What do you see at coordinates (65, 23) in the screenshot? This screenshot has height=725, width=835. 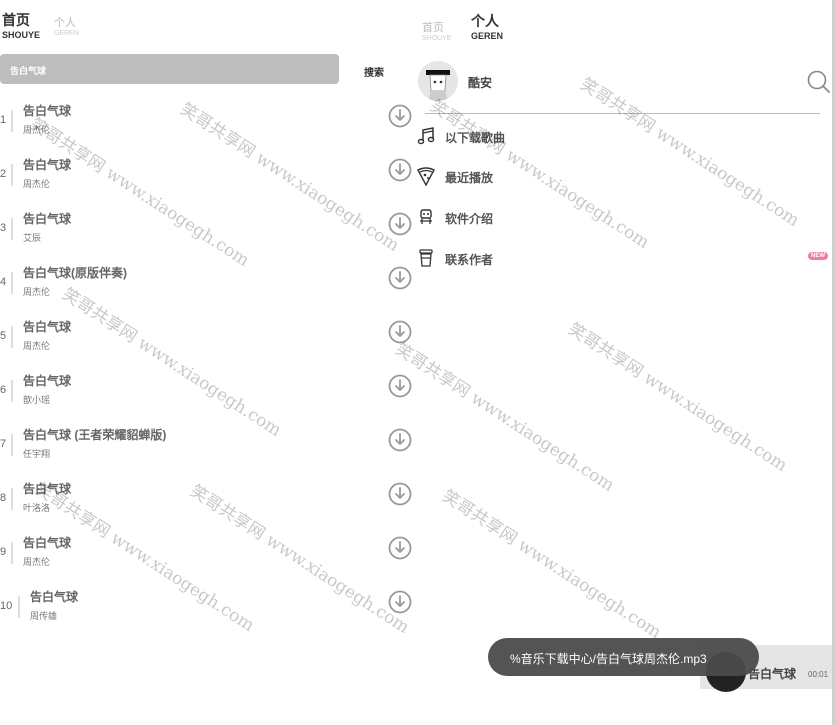 I see `tab-personal-label: 个人` at bounding box center [65, 23].